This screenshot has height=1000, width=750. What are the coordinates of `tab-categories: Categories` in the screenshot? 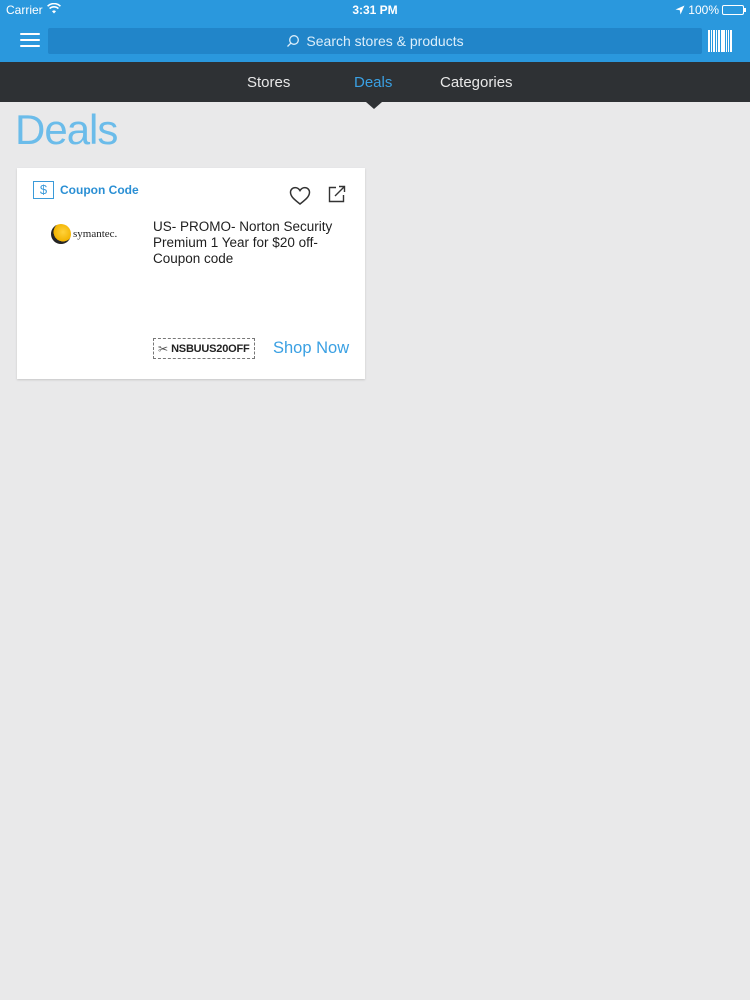 It's located at (476, 82).